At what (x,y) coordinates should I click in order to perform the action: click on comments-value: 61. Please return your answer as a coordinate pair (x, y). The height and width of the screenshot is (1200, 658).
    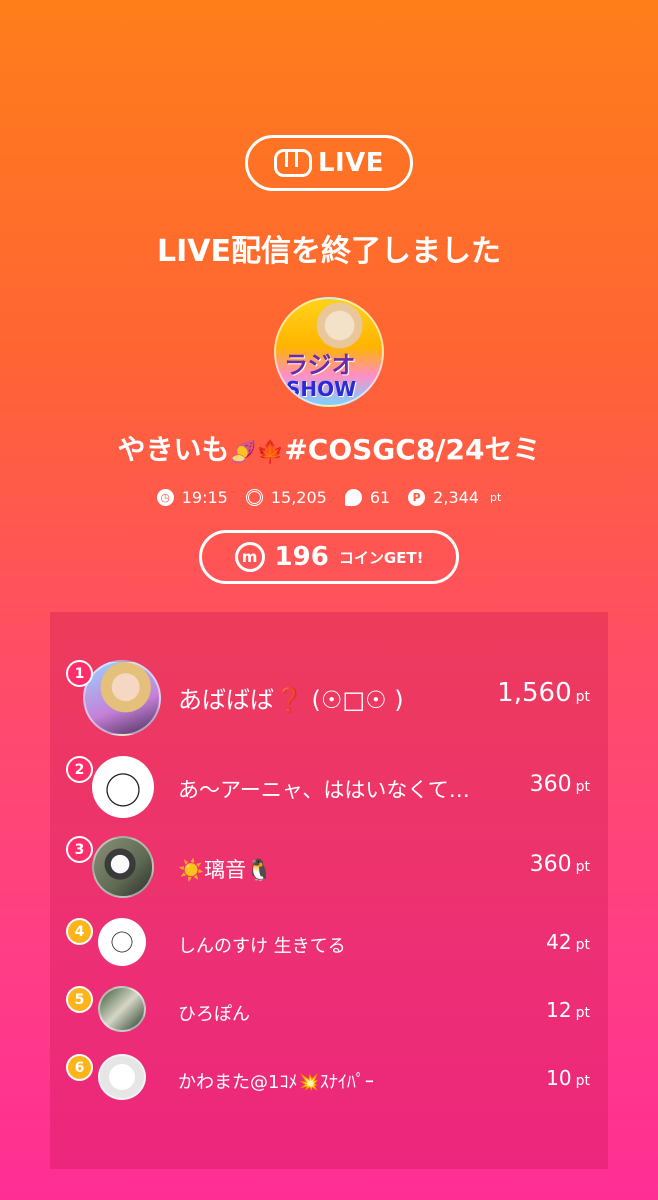
    Looking at the image, I should click on (380, 497).